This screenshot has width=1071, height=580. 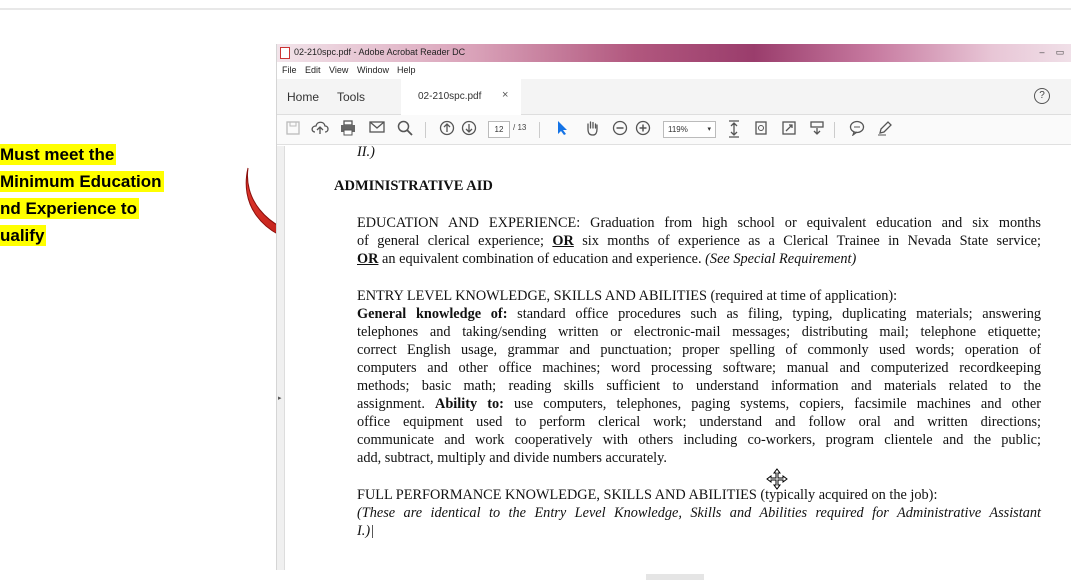 I want to click on bottom-edge-element, so click(x=675, y=577).